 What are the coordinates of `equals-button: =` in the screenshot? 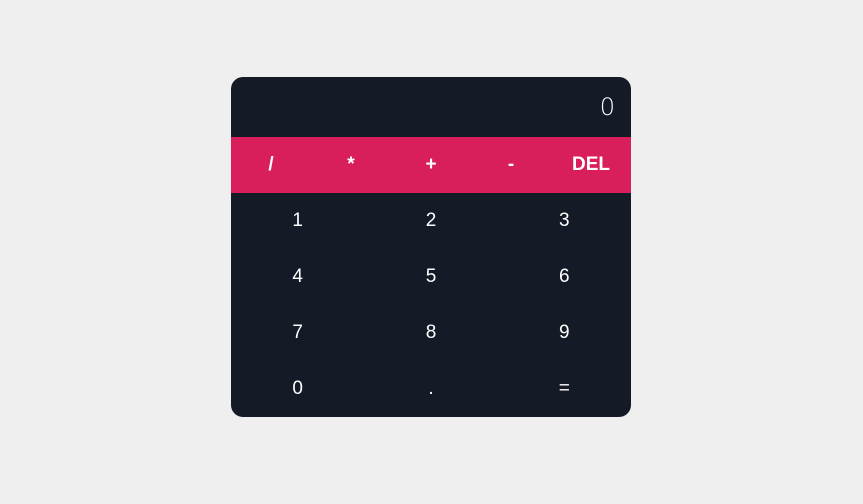 It's located at (564, 389).